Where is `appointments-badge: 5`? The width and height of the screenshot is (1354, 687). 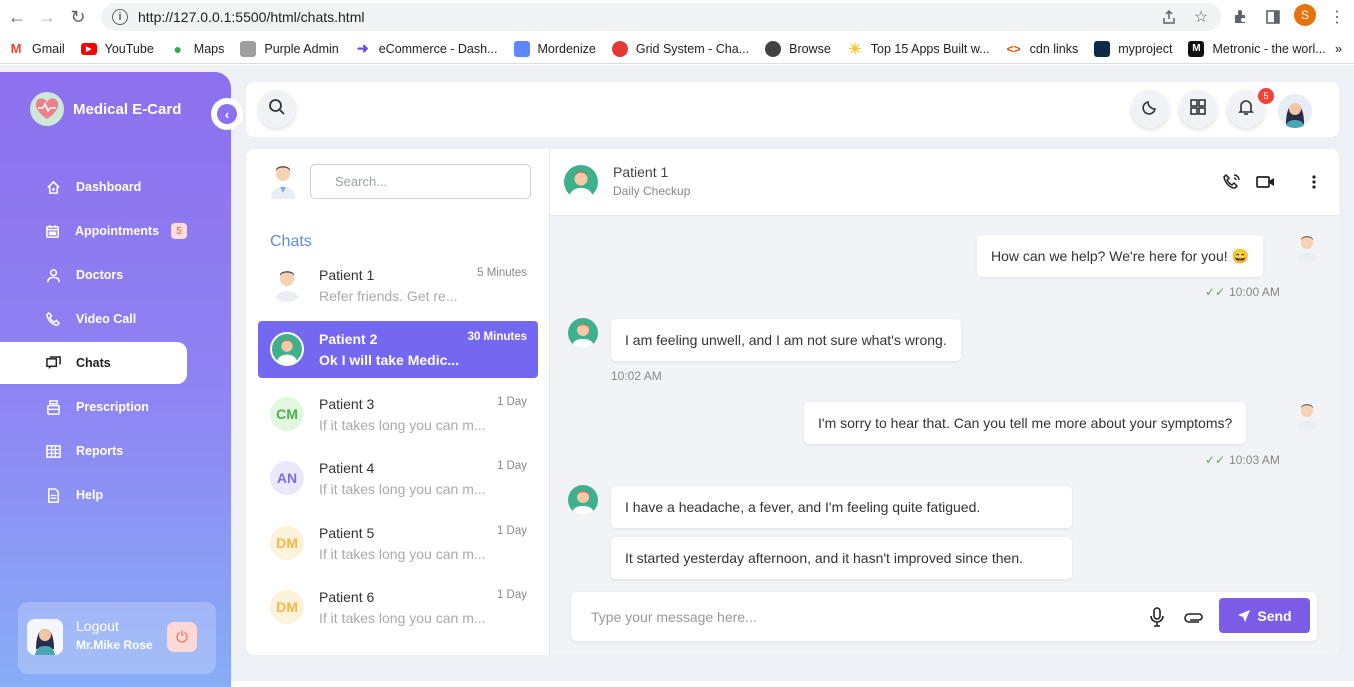 appointments-badge: 5 is located at coordinates (179, 231).